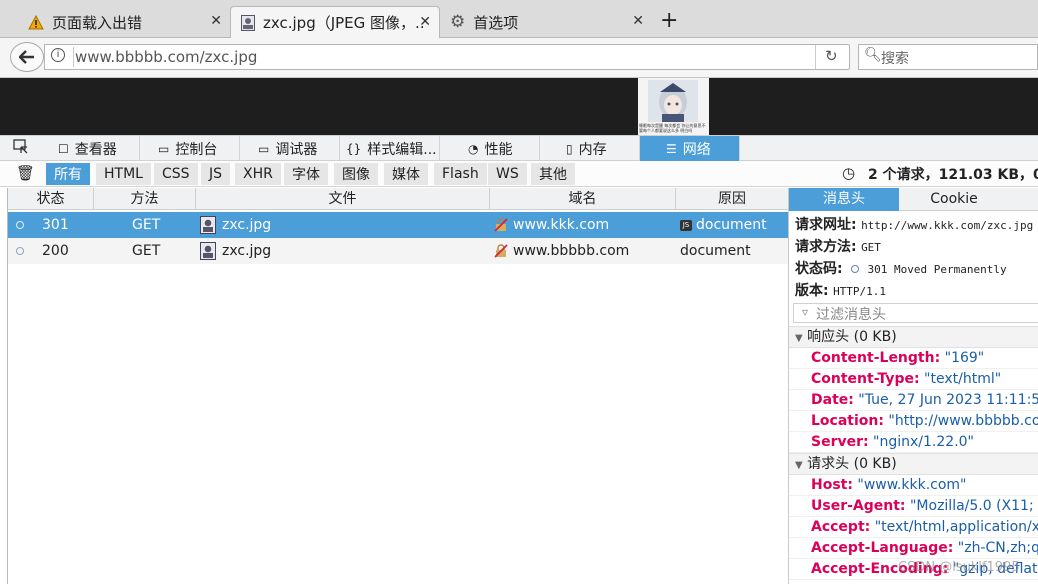 This screenshot has width=1038, height=584. I want to click on image-icon, so click(248, 22).